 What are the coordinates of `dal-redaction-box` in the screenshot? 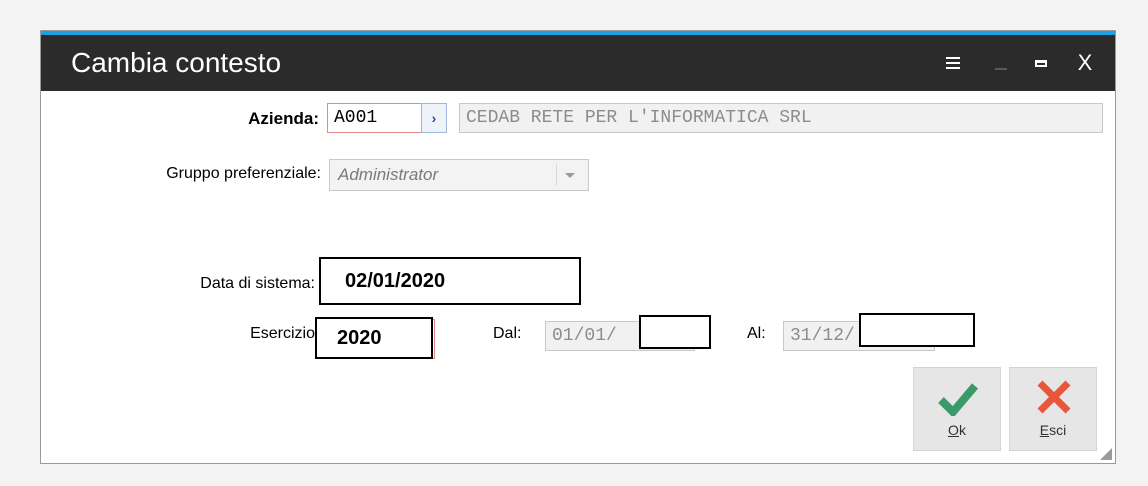 It's located at (675, 332).